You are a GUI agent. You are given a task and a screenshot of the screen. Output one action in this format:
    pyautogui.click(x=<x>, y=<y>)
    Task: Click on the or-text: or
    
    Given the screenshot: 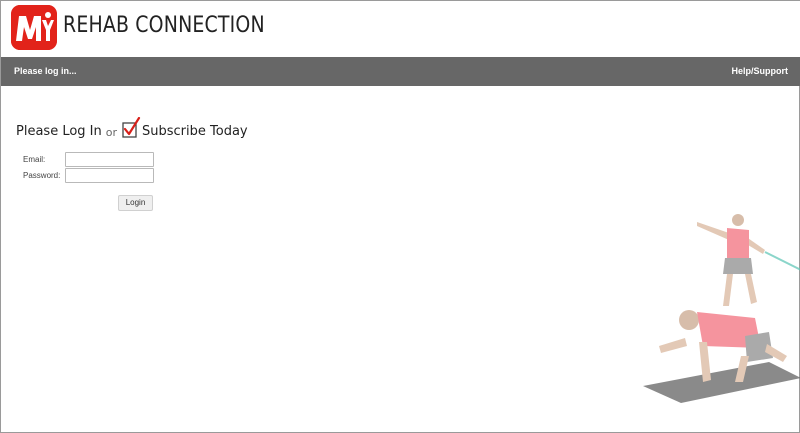 What is the action you would take?
    pyautogui.click(x=111, y=132)
    